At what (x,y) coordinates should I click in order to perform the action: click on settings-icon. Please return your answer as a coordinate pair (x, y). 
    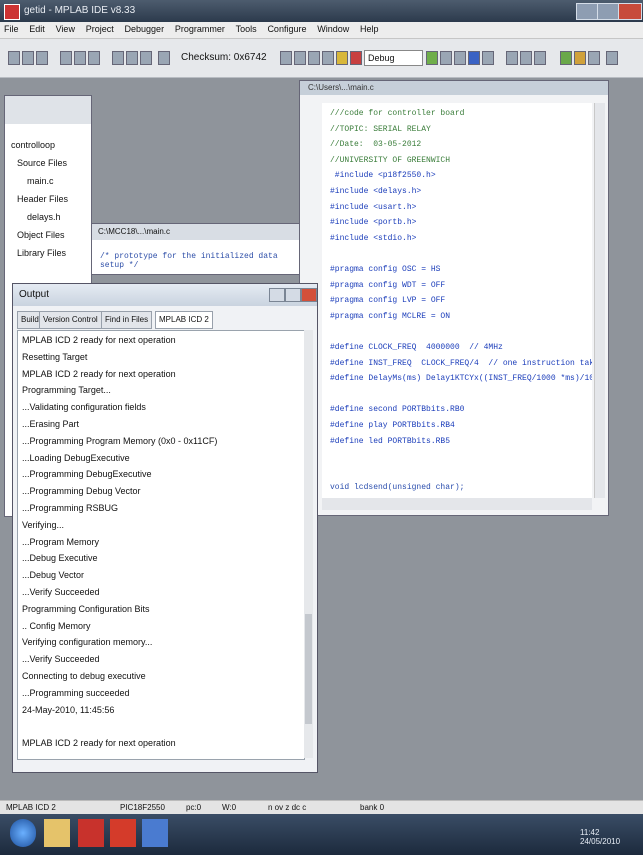
    Looking at the image, I should click on (612, 58).